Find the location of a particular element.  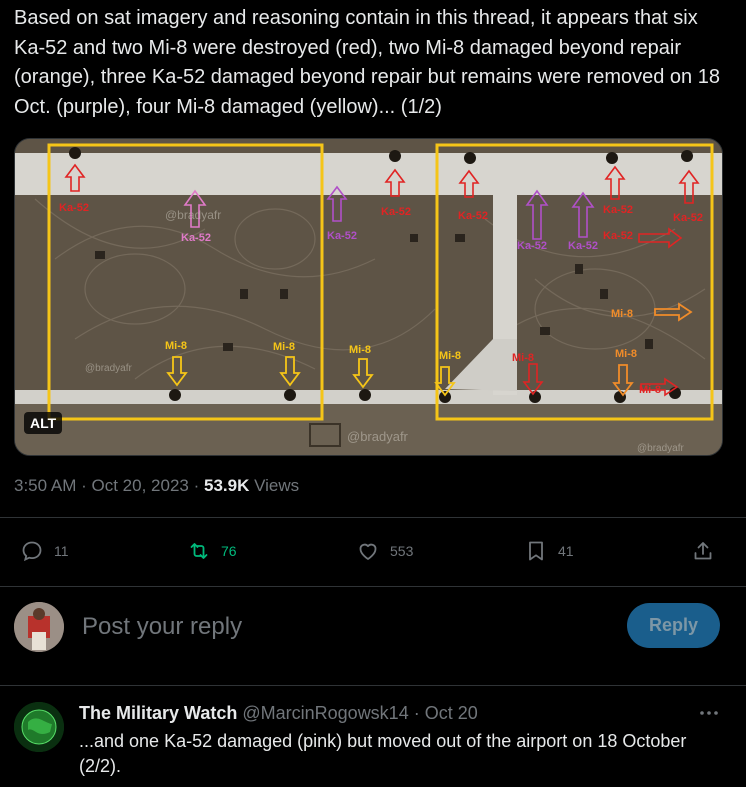

retweet-count: 76 is located at coordinates (229, 551).